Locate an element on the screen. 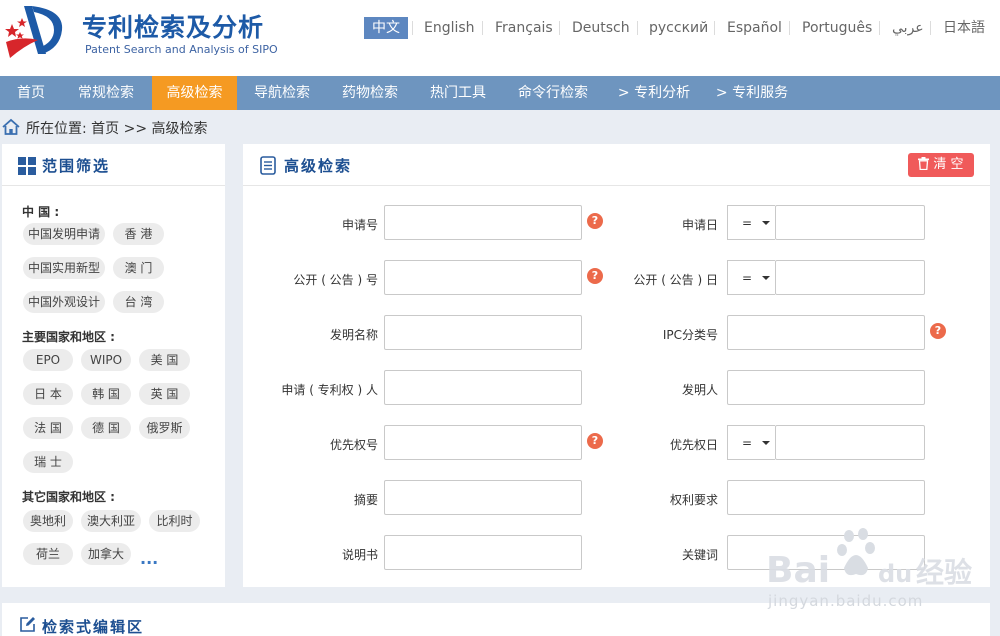  tag-japan: 日 本 is located at coordinates (48, 394).